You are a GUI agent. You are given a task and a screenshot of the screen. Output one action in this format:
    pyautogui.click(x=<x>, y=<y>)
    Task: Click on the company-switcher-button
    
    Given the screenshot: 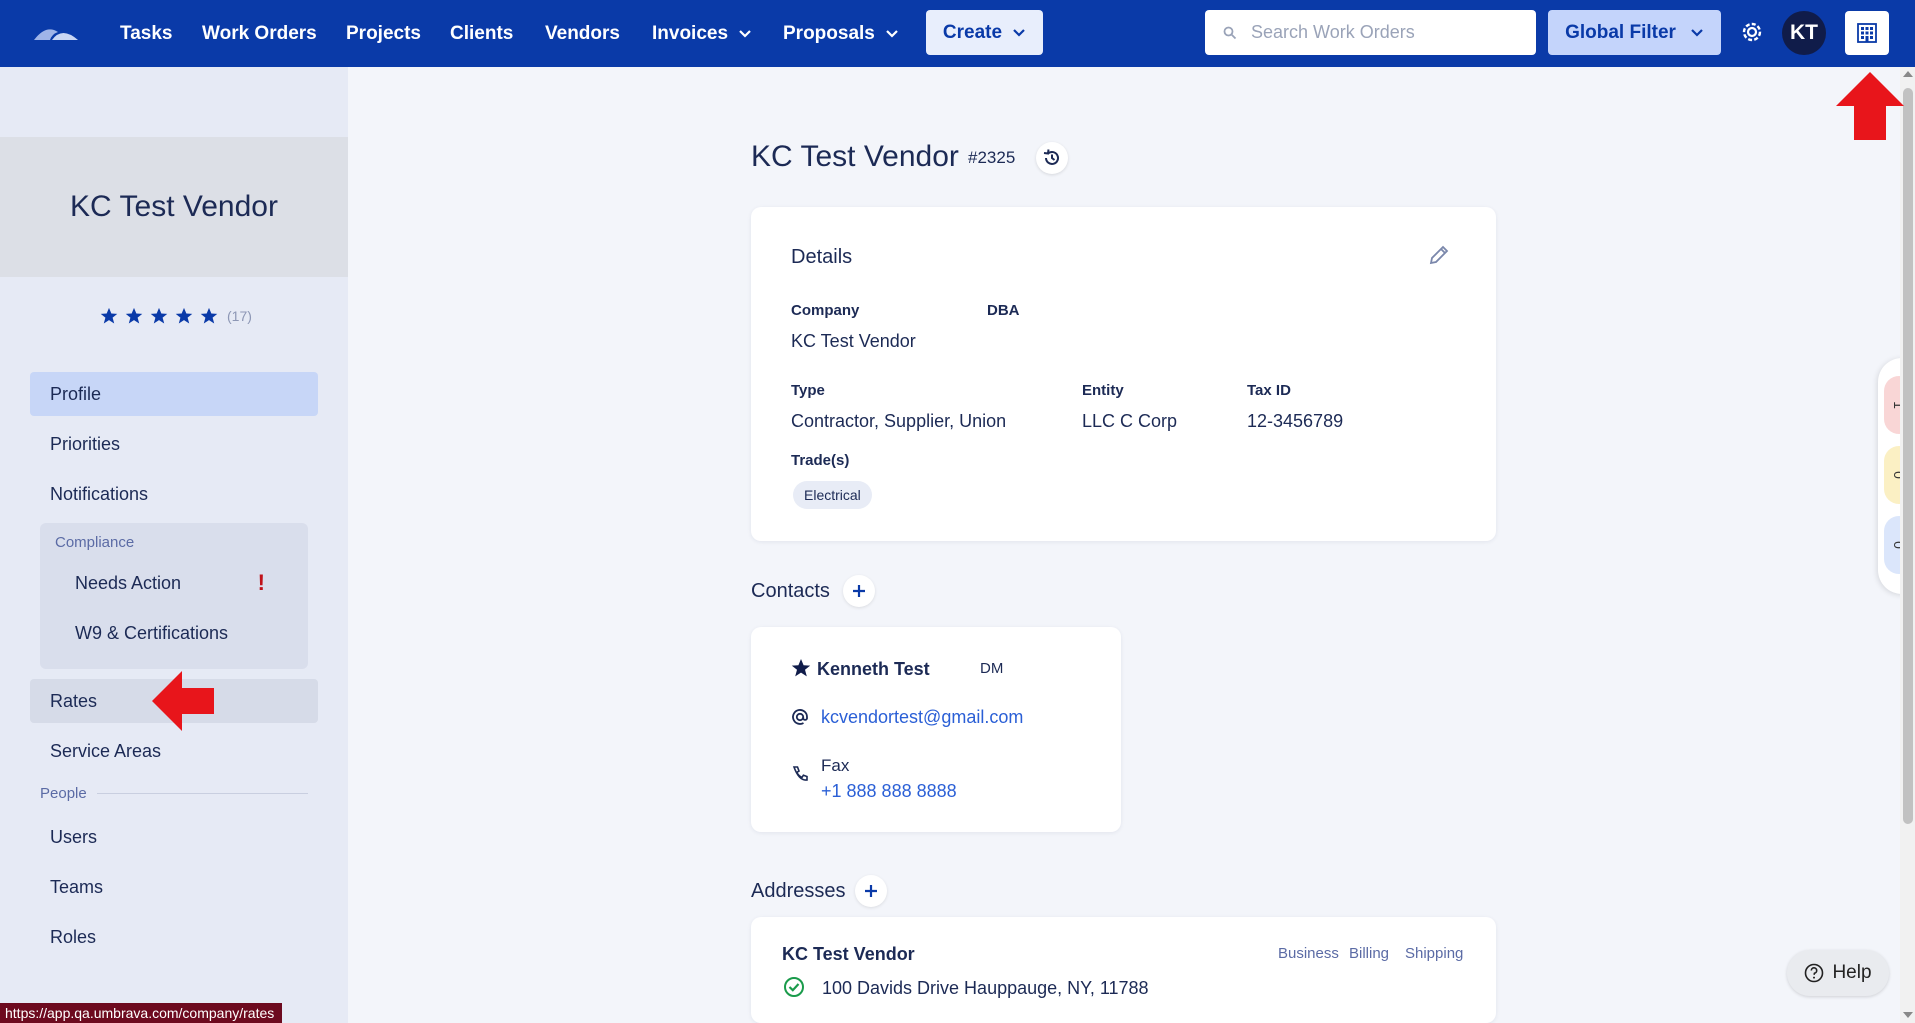 What is the action you would take?
    pyautogui.click(x=1867, y=33)
    